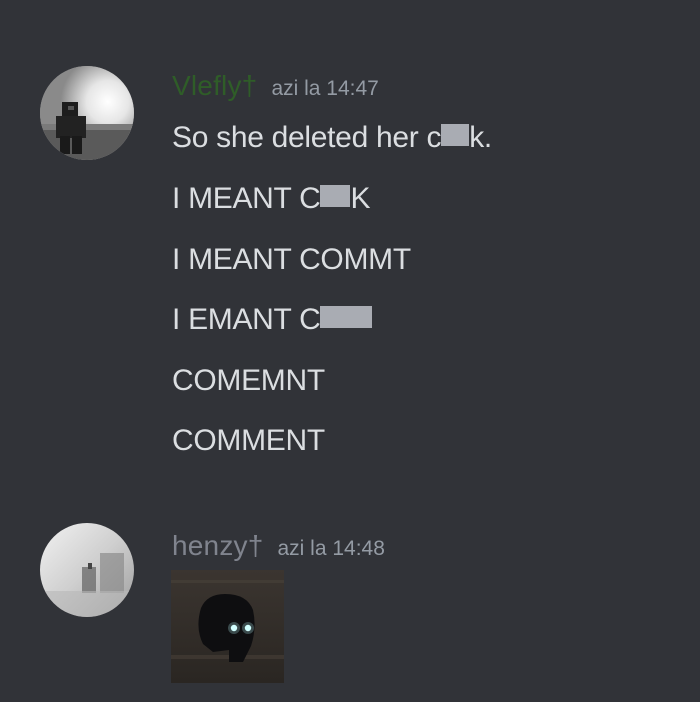 The image size is (700, 702). I want to click on message-text: I MEANT C K, so click(271, 199).